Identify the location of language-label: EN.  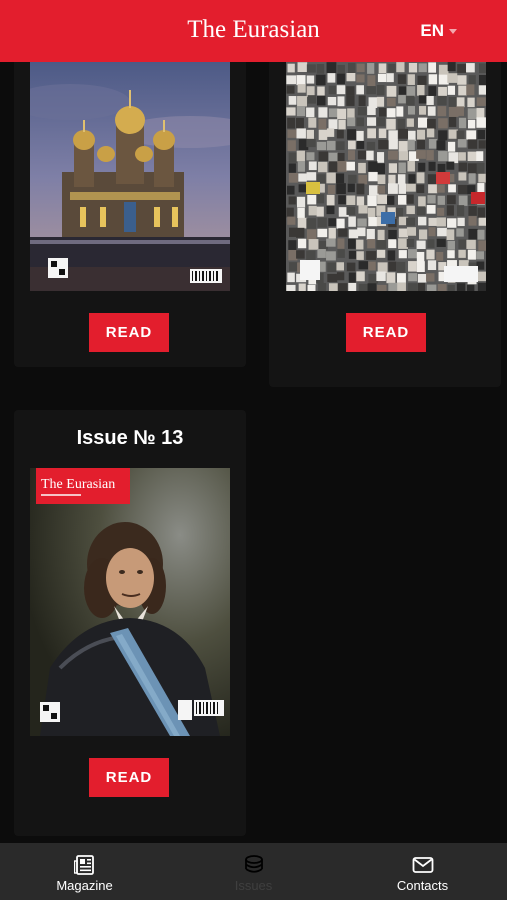
(432, 30).